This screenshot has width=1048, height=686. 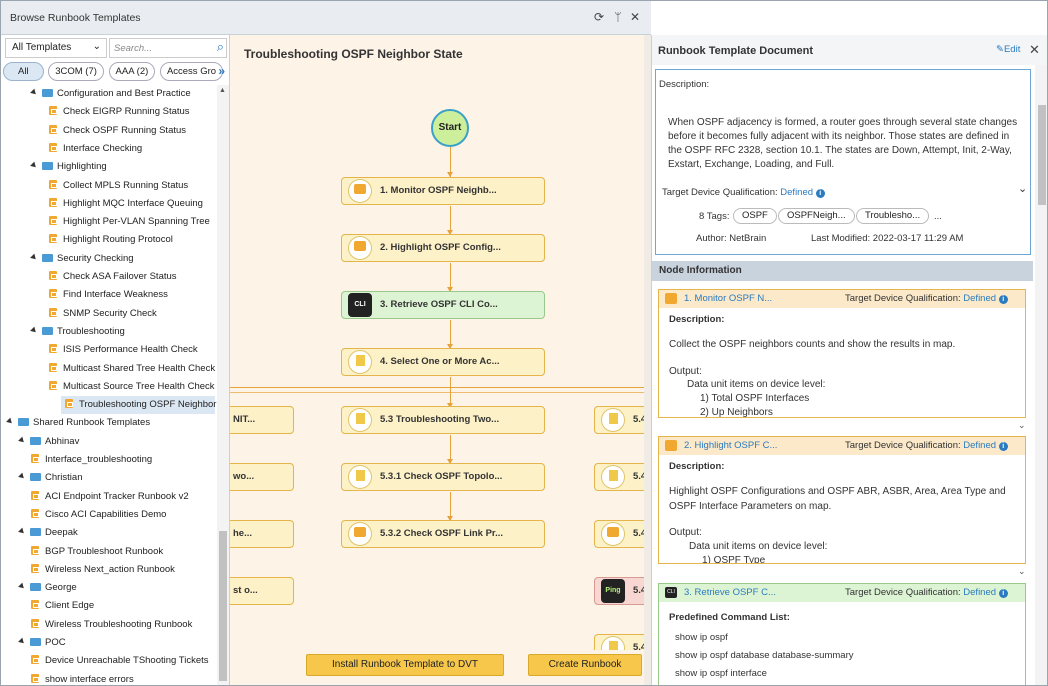 What do you see at coordinates (68, 167) in the screenshot?
I see `tree-folder: Highlighting` at bounding box center [68, 167].